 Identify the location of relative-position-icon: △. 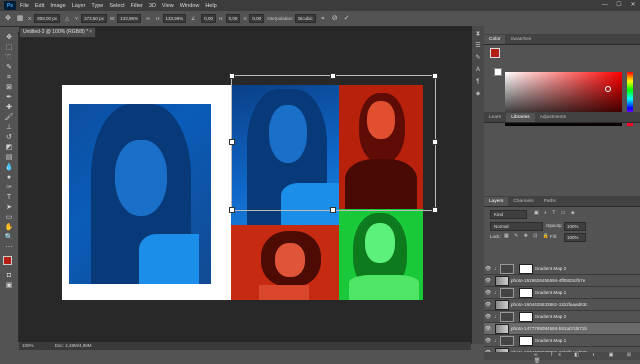
(67, 19).